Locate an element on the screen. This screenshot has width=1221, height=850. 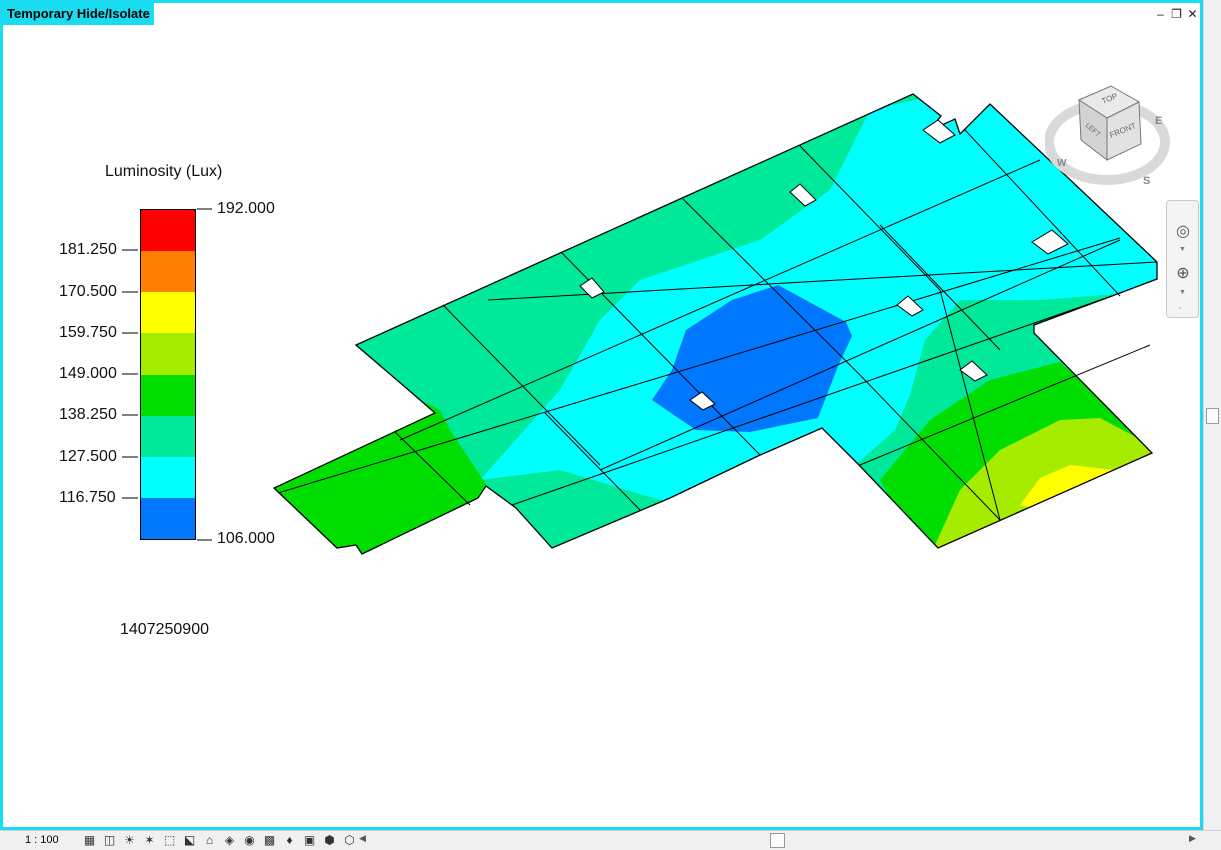
zoom-dropdown-icon: ▼ is located at coordinates (1182, 292).